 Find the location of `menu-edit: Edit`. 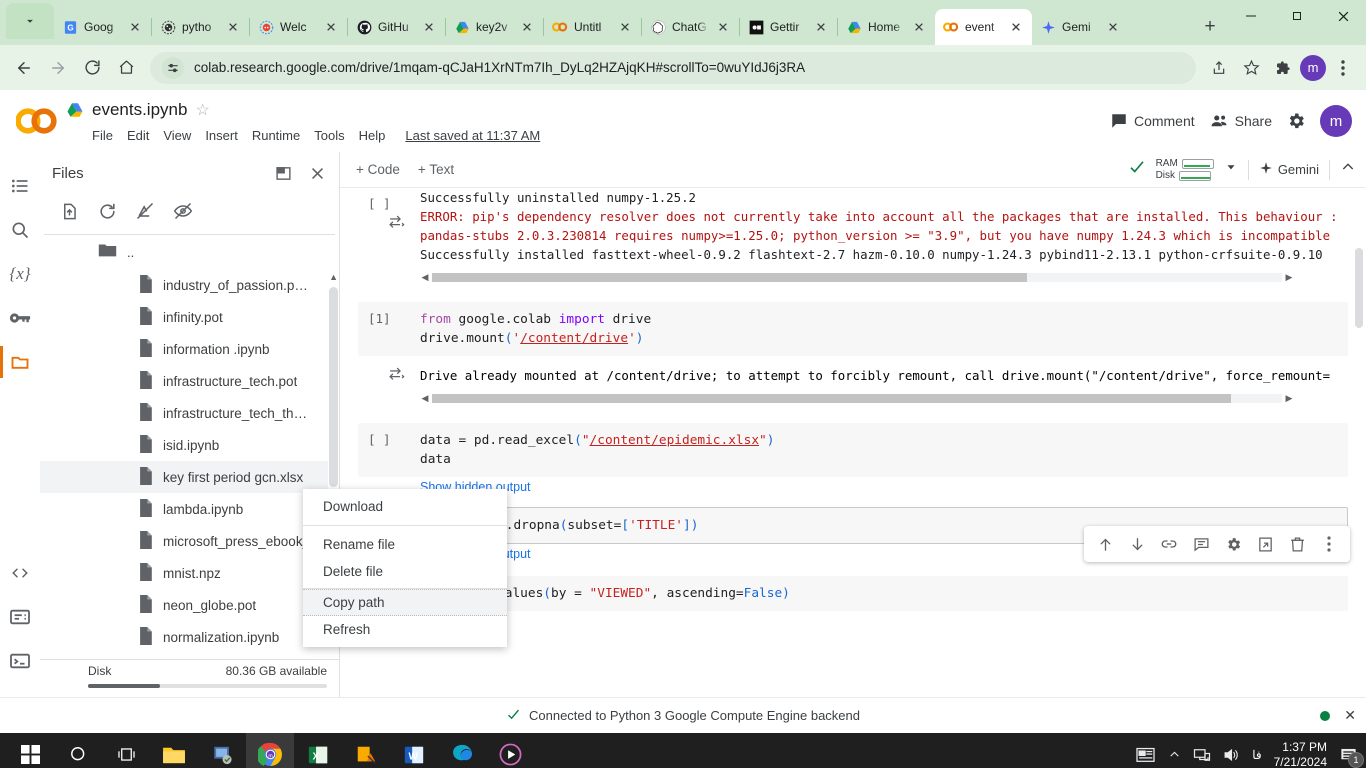

menu-edit: Edit is located at coordinates (138, 135).